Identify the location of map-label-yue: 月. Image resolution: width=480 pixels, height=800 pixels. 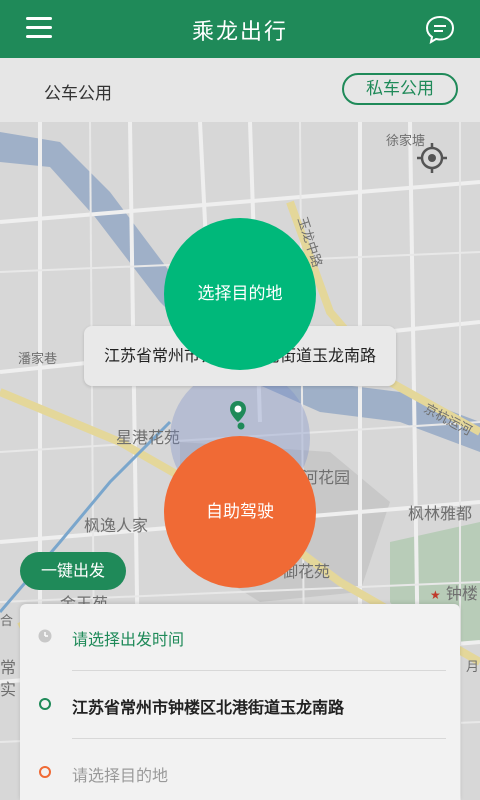
(473, 667).